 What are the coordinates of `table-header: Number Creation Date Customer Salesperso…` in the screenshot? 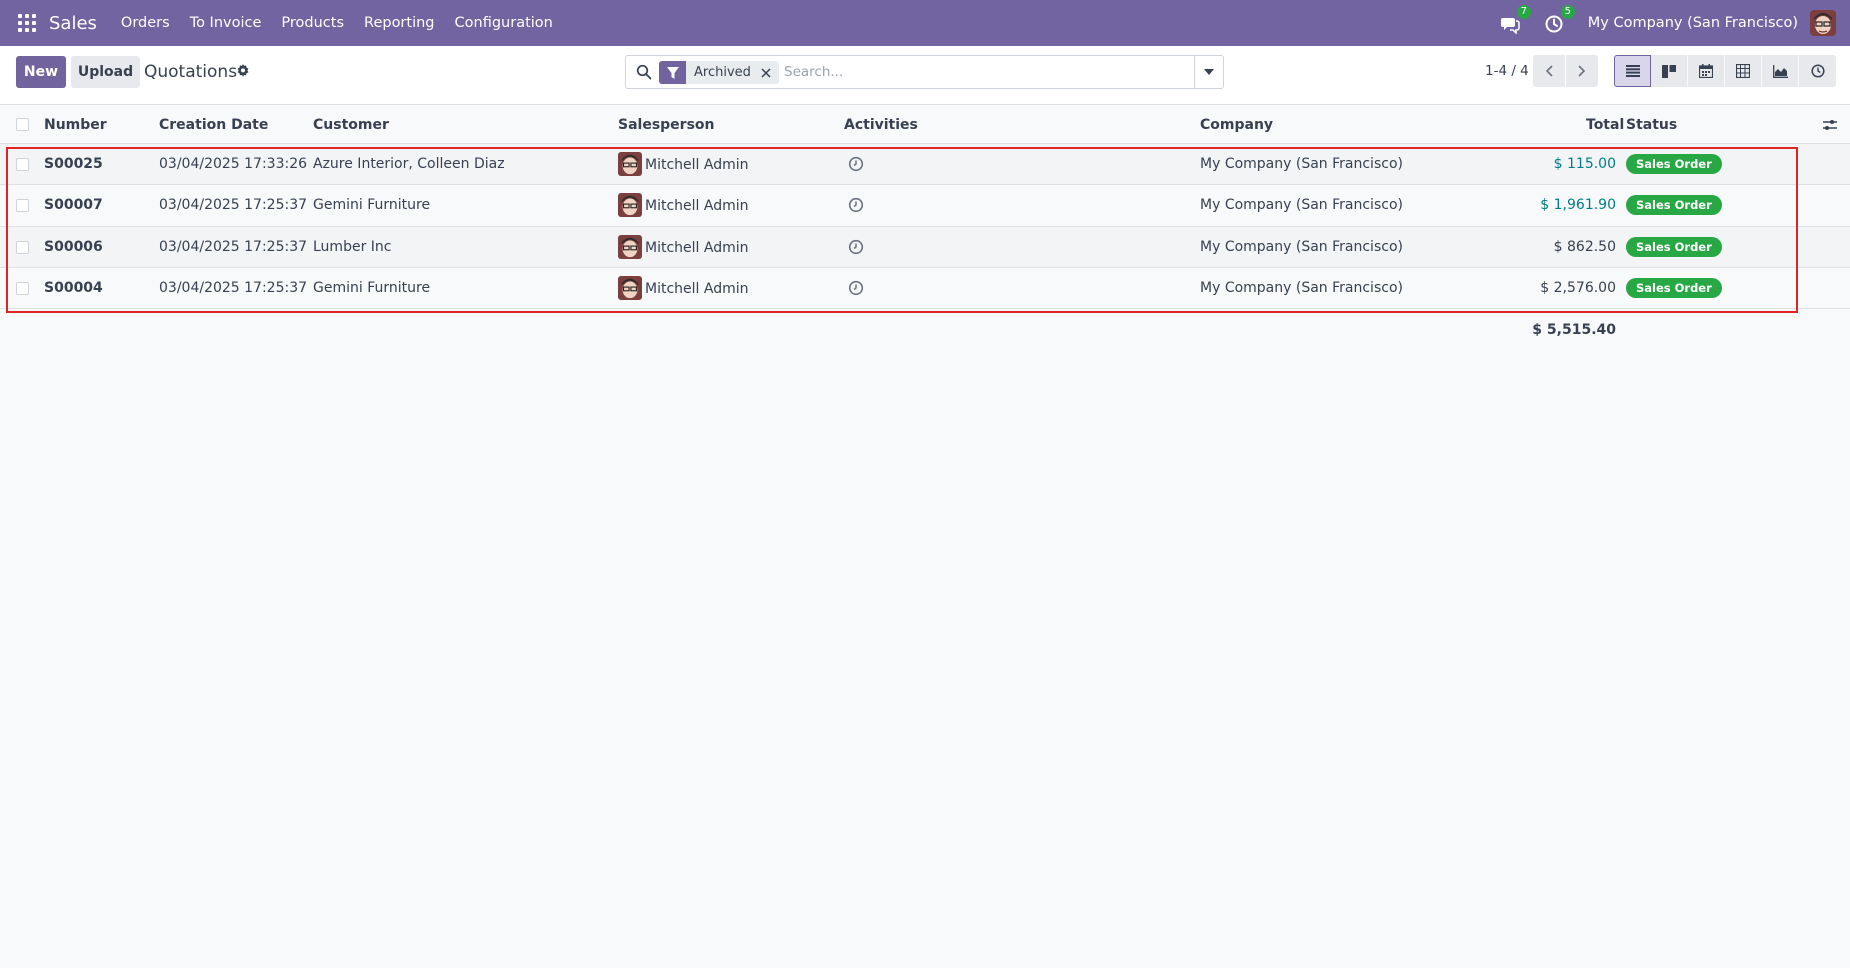 It's located at (925, 125).